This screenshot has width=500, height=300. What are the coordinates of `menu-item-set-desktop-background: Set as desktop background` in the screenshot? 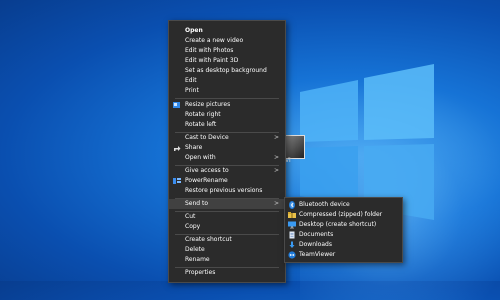 It's located at (227, 71).